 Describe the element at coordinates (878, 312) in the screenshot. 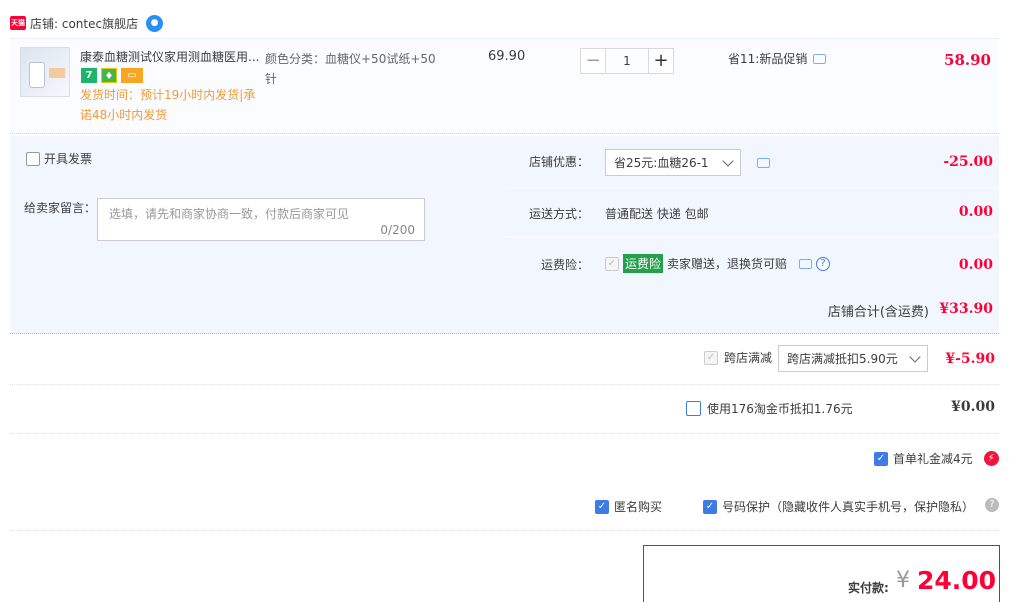

I see `shop-subtotal-label: 店铺合计(含运费)` at that location.